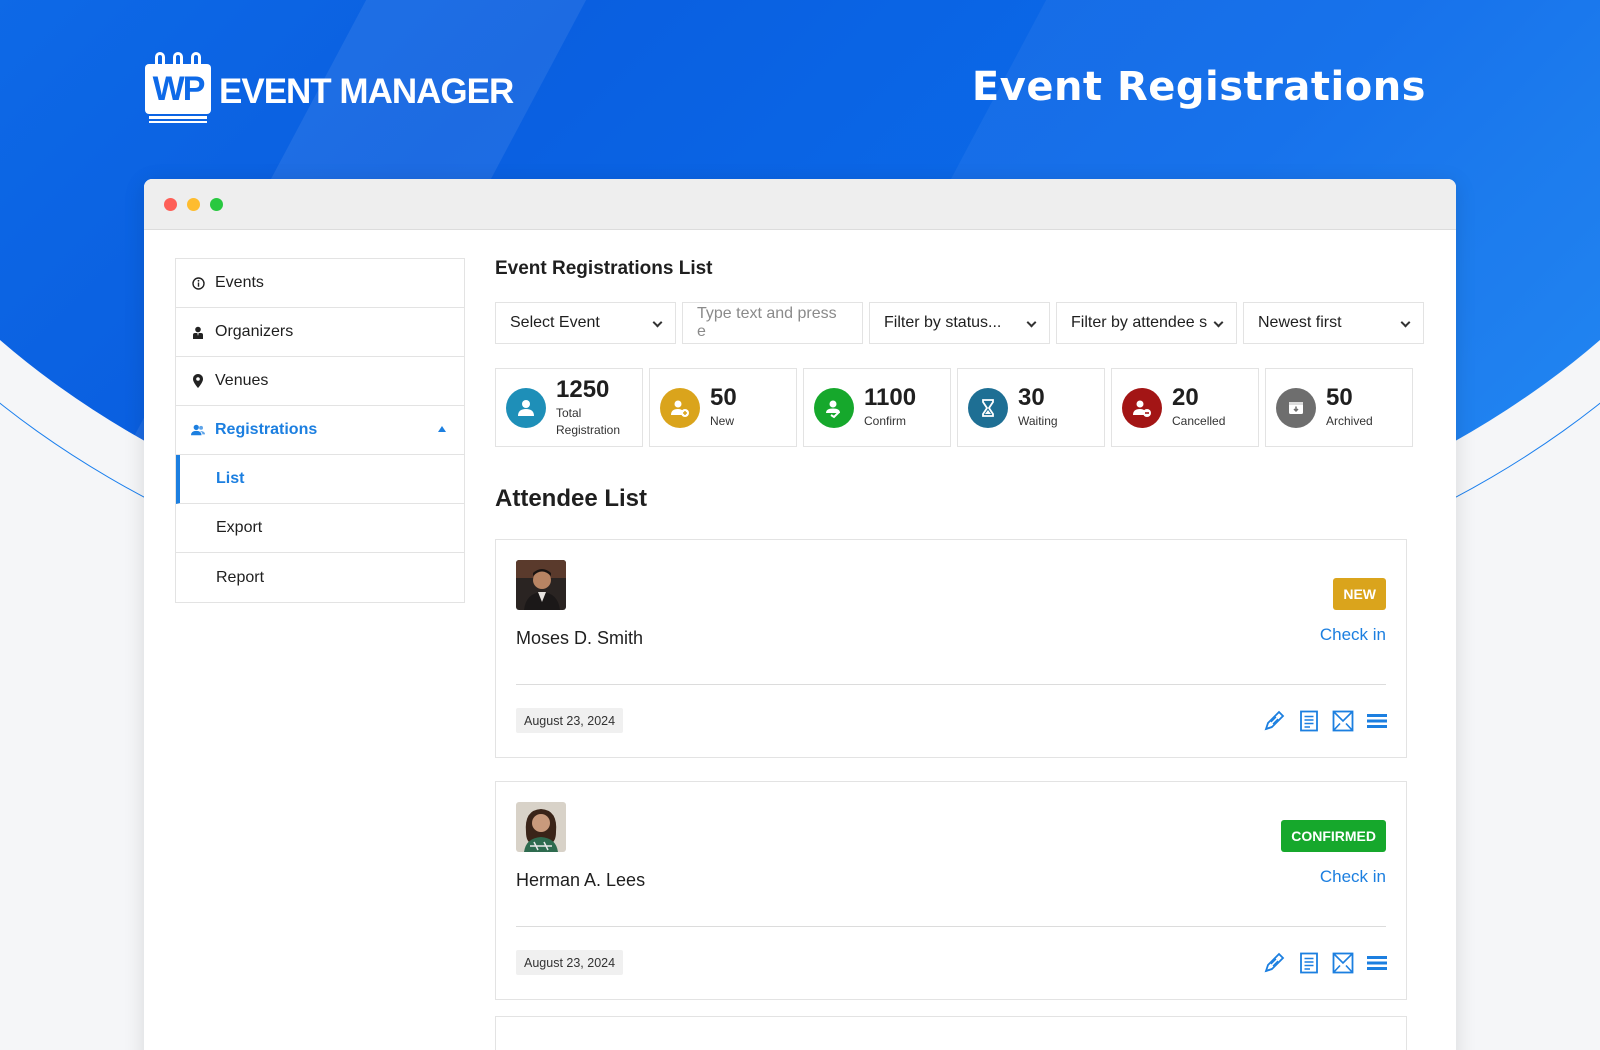 The height and width of the screenshot is (1050, 1600). Describe the element at coordinates (588, 421) in the screenshot. I see `stat-label: Total Registration` at that location.